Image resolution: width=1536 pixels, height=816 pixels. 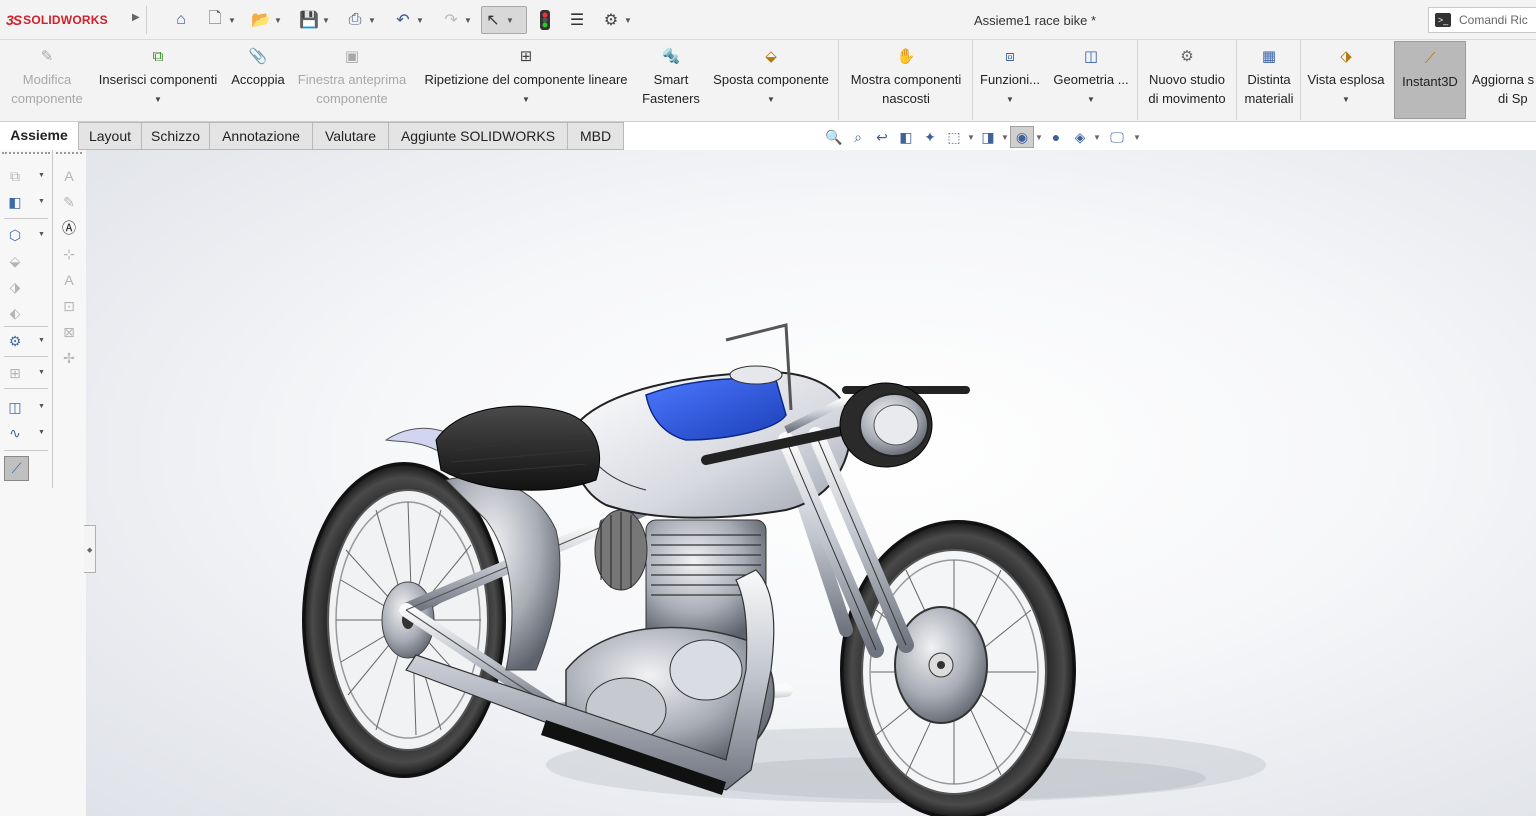 I want to click on seat, so click(x=518, y=448).